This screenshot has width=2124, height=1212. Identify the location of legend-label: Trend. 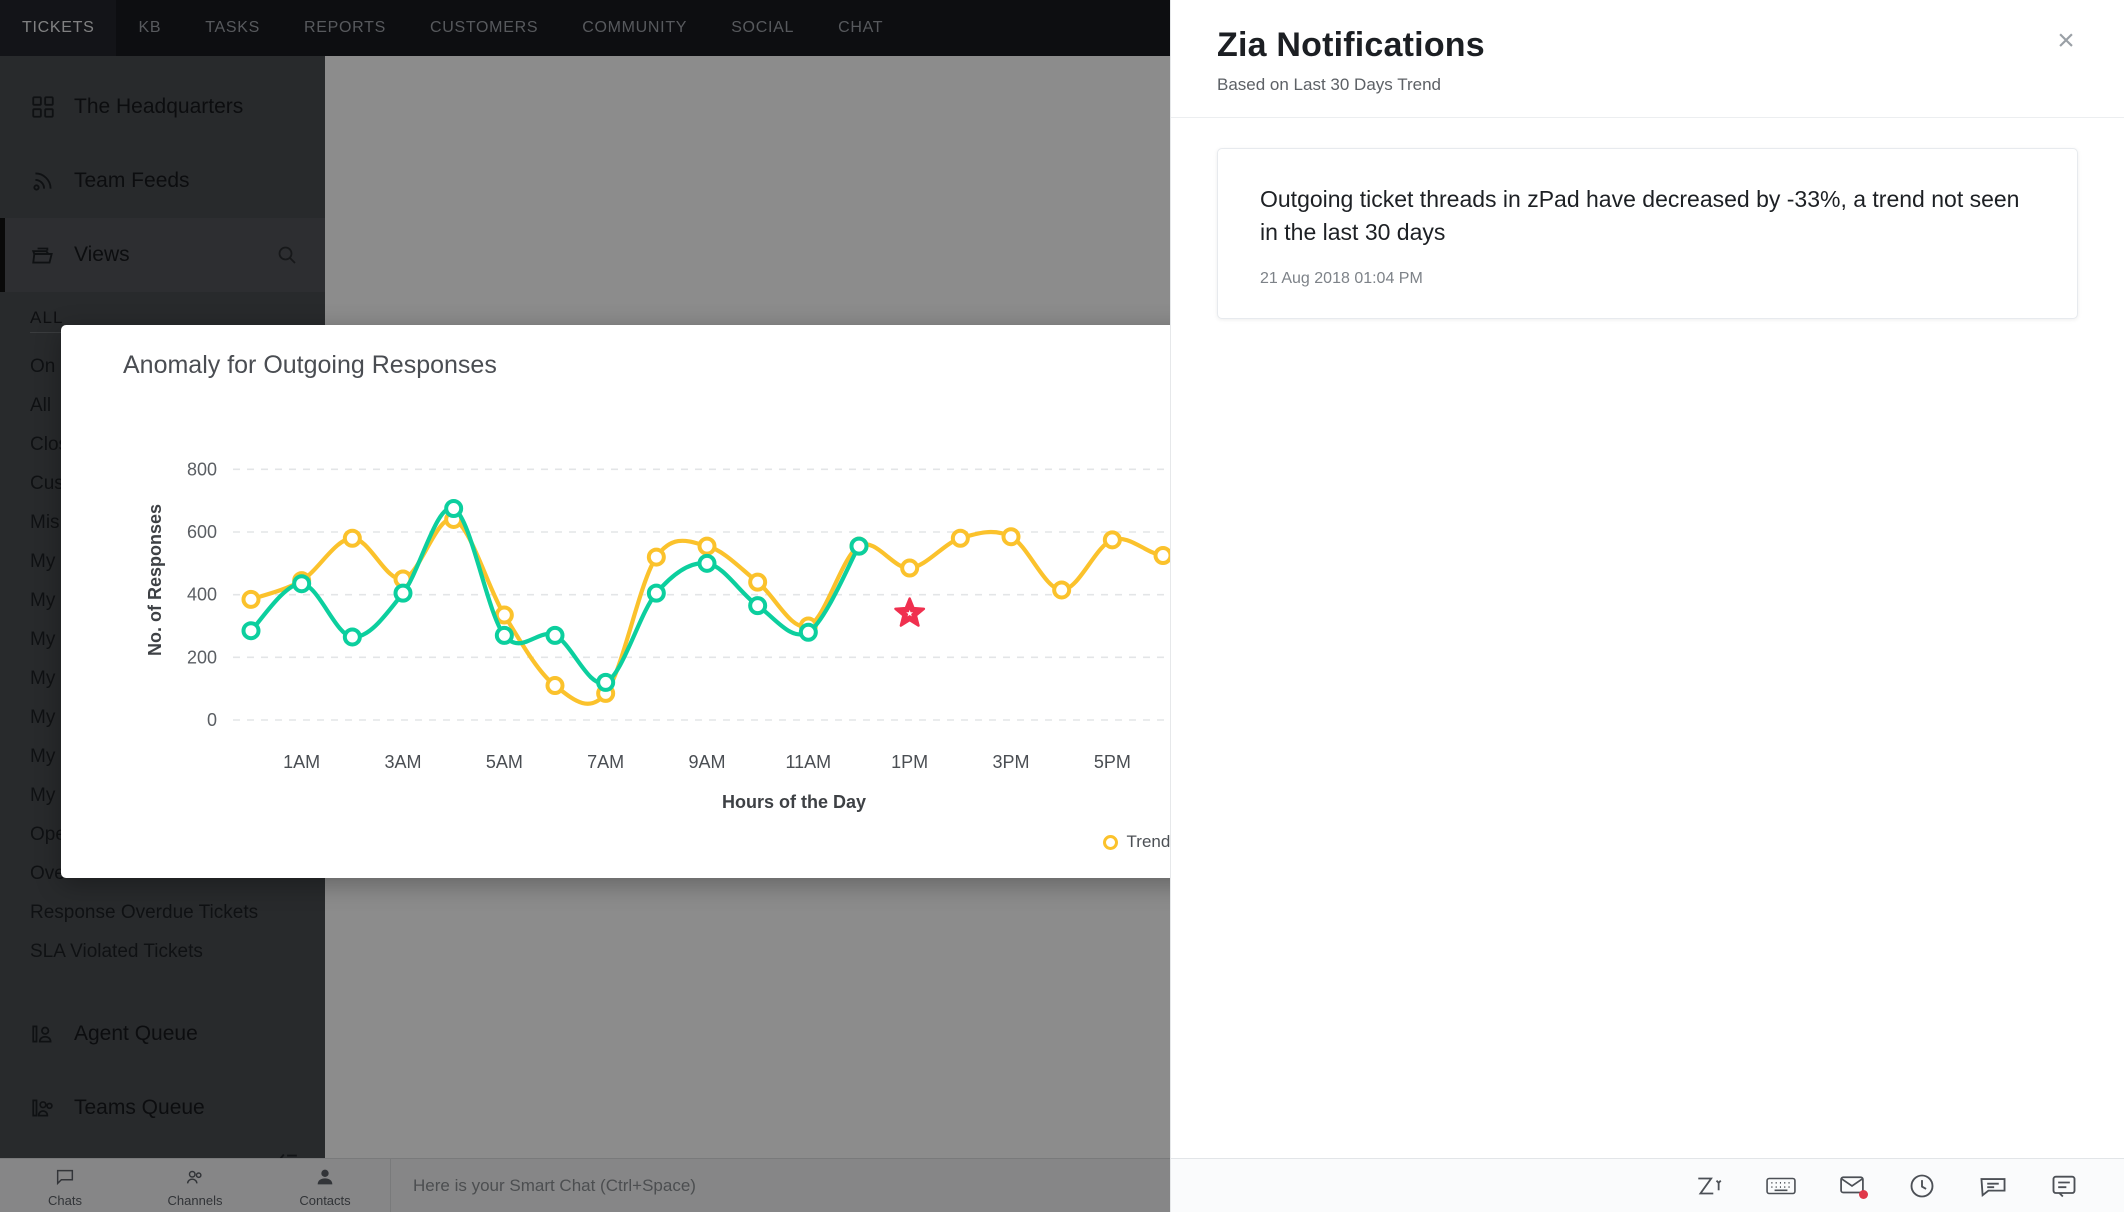
(1148, 841).